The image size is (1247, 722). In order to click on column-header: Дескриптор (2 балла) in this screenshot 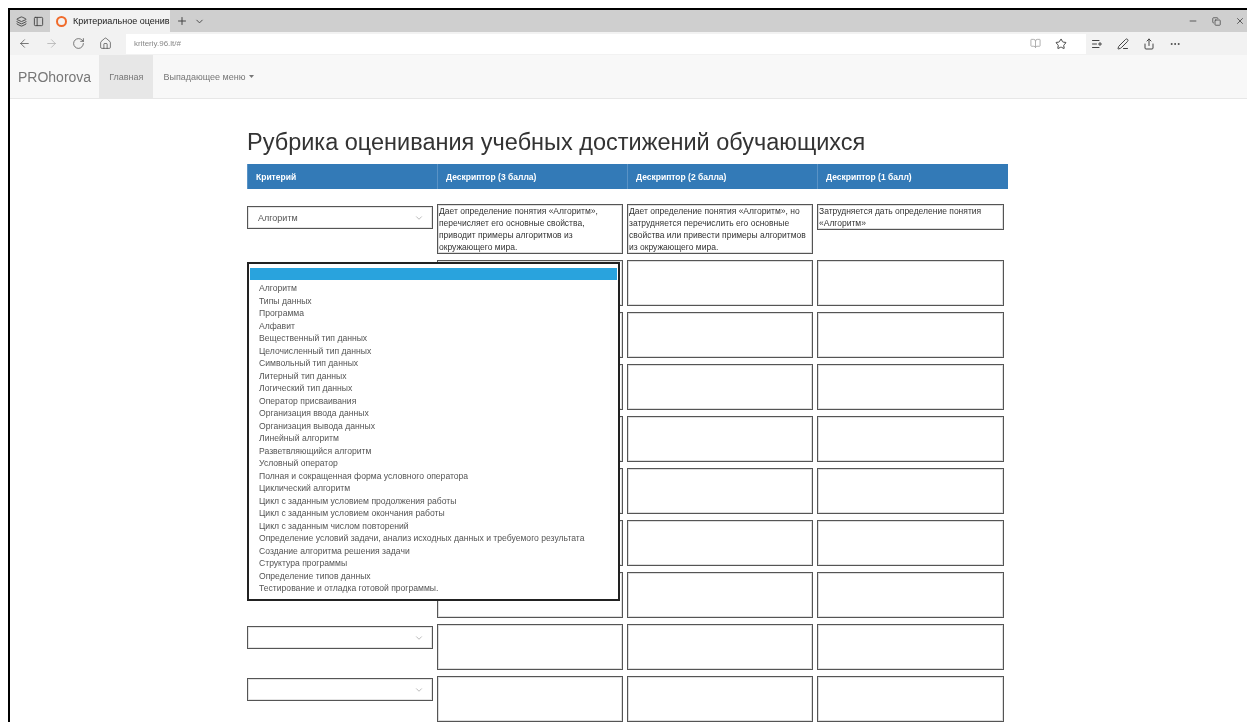, I will do `click(722, 176)`.